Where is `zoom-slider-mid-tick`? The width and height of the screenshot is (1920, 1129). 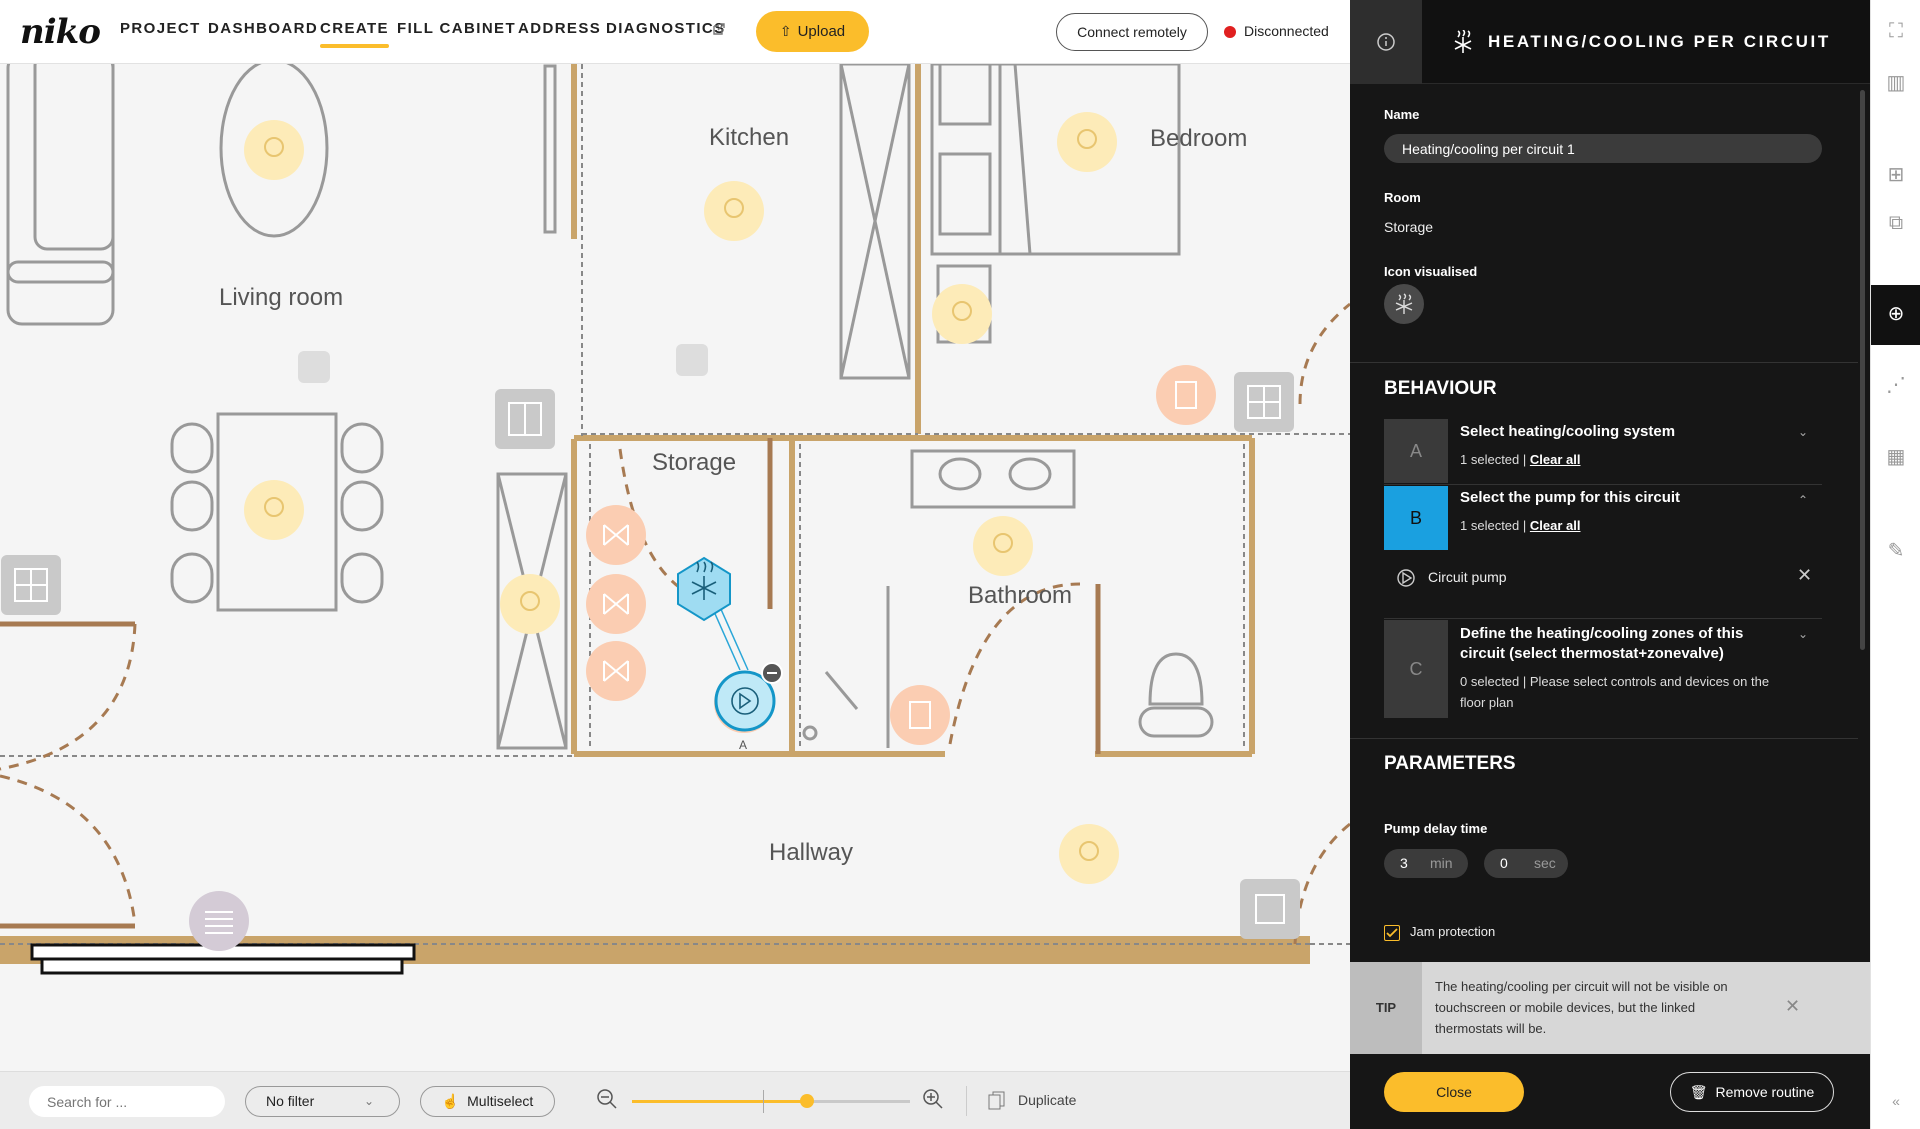
zoom-slider-mid-tick is located at coordinates (763, 1101).